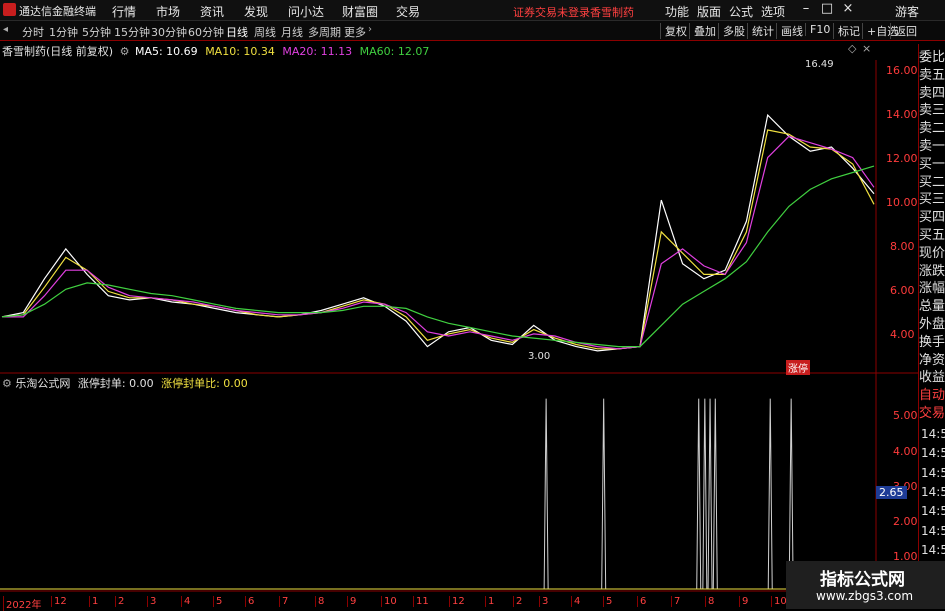 This screenshot has width=945, height=611. Describe the element at coordinates (932, 218) in the screenshot. I see `side-label-9: 买四` at that location.